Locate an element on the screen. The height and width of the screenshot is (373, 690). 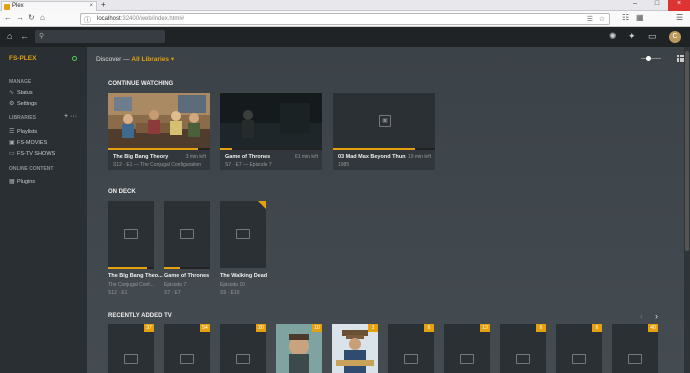
recently-added-heading: RECENTLY ADDED TV is located at coordinates (140, 316).